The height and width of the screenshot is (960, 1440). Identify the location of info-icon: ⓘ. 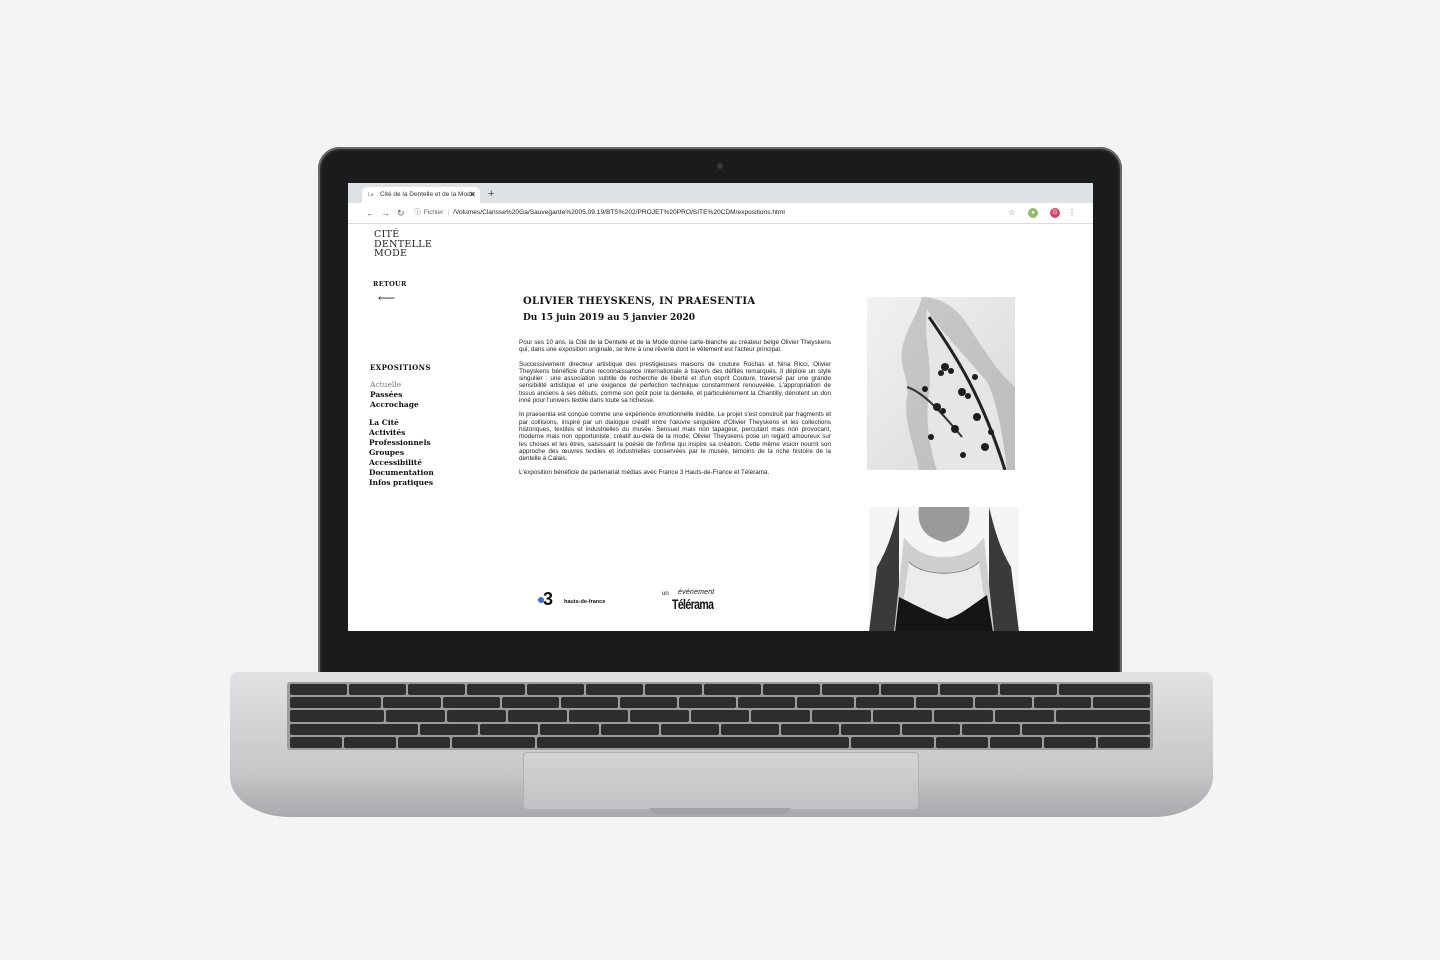
(417, 212).